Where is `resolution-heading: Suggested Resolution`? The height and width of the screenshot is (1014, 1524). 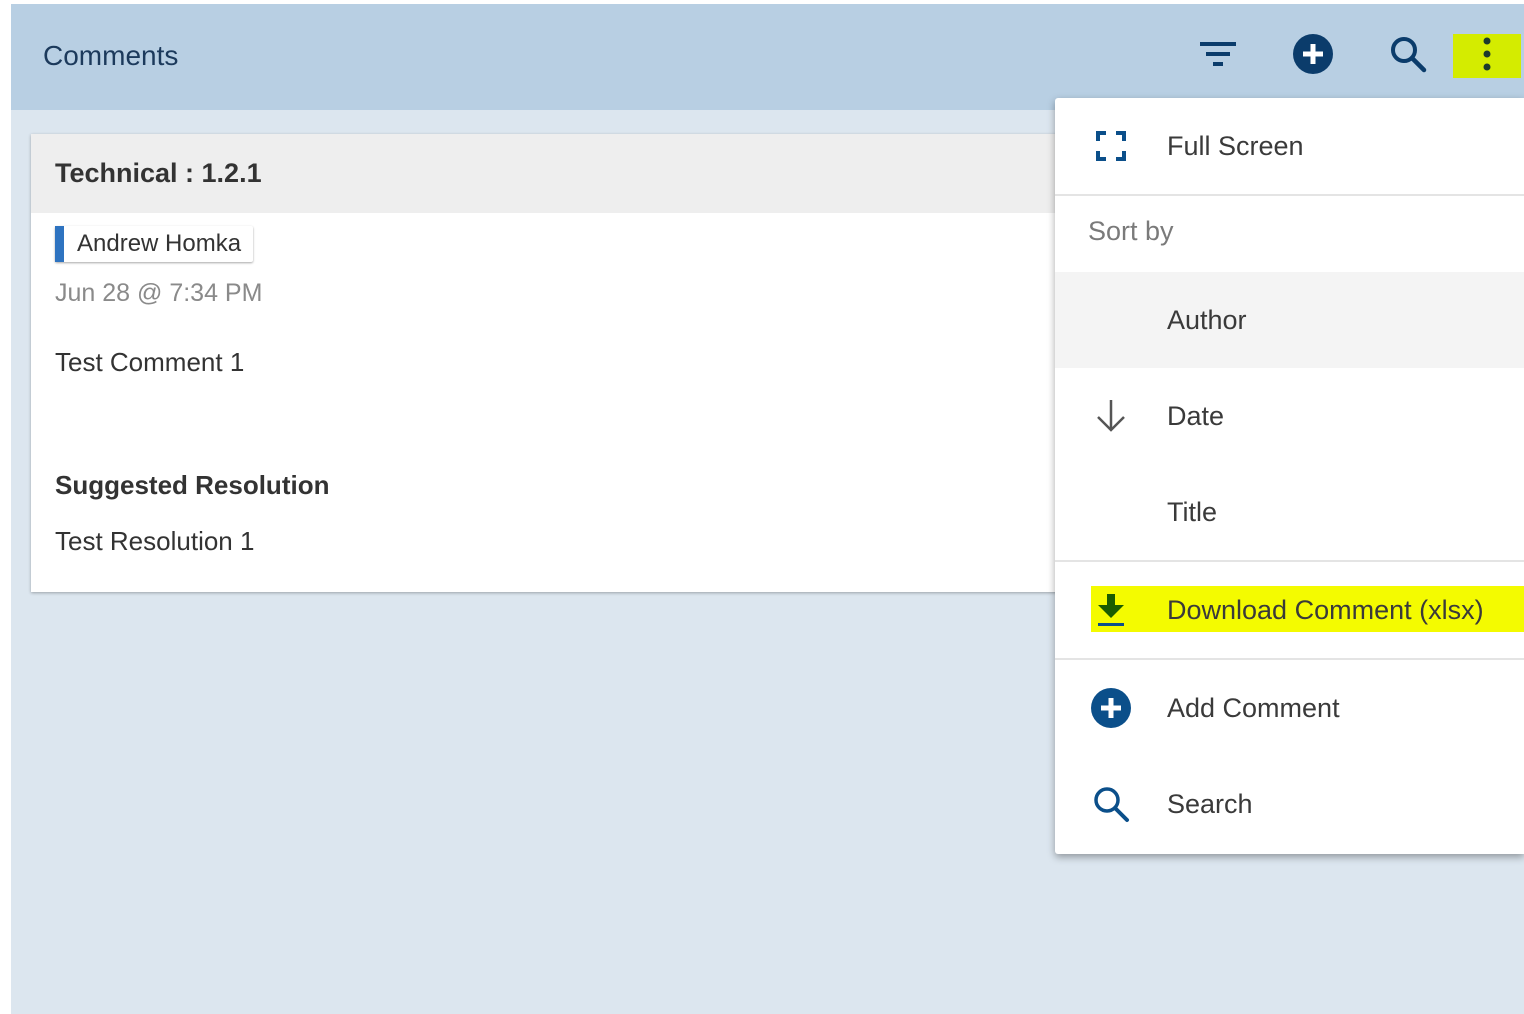 resolution-heading: Suggested Resolution is located at coordinates (192, 485).